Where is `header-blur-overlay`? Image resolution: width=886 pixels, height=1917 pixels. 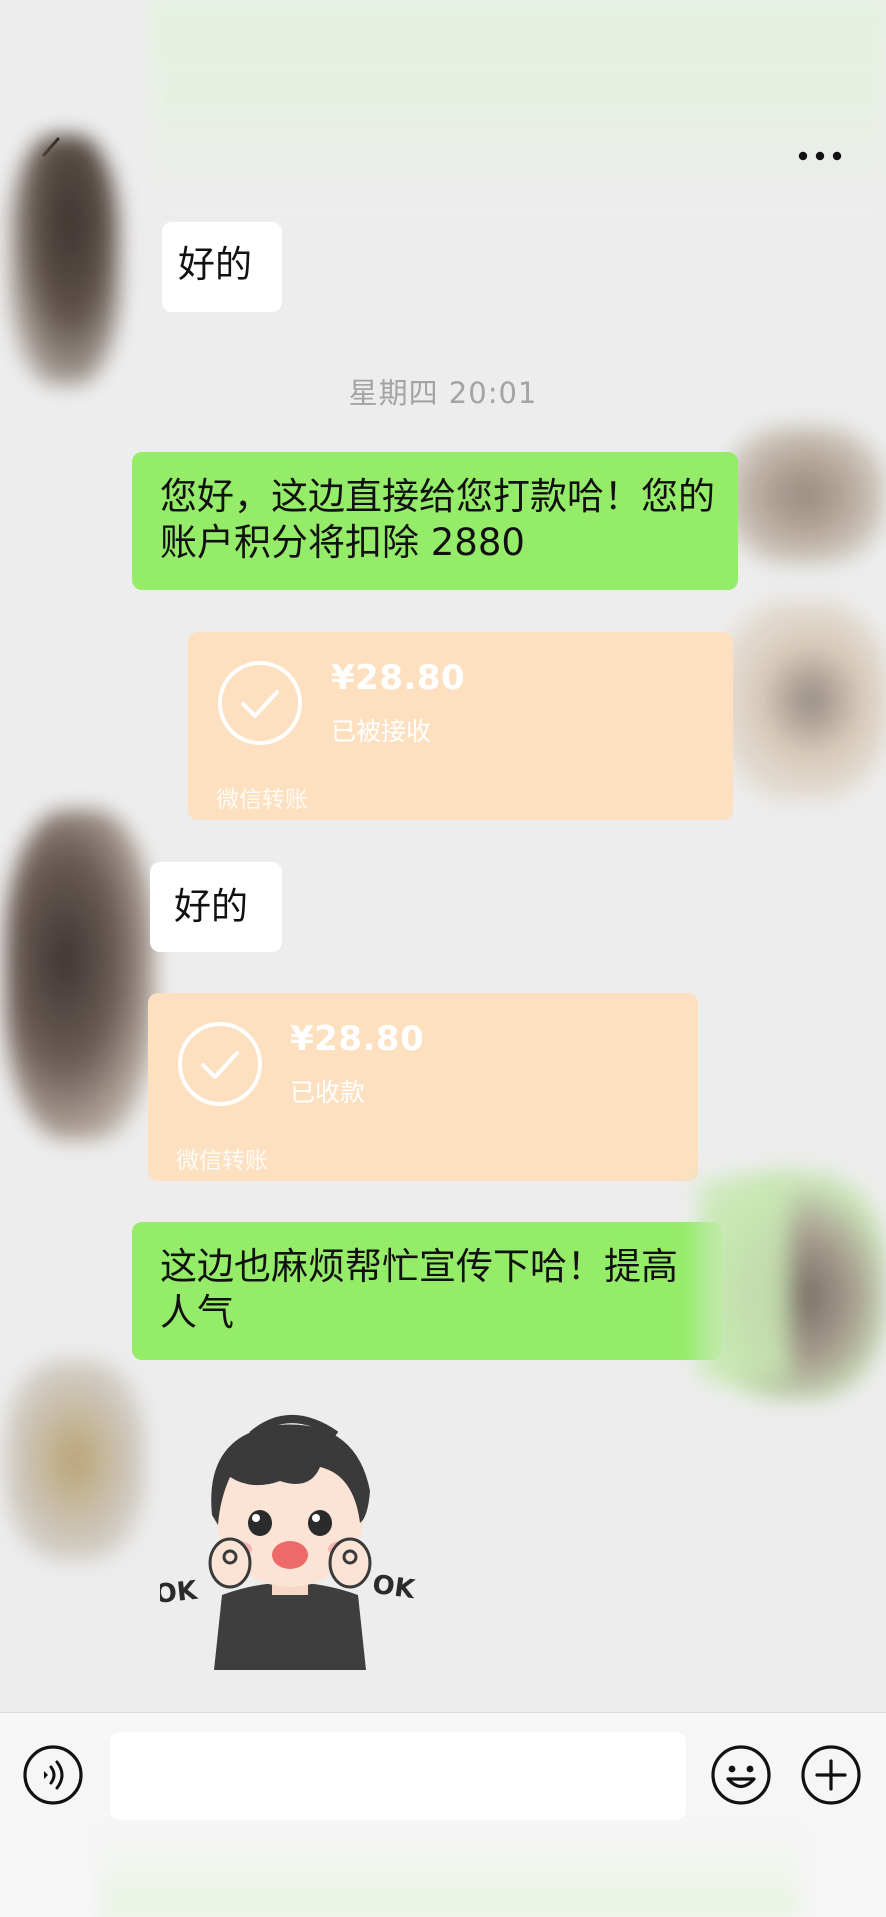
header-blur-overlay is located at coordinates (518, 102).